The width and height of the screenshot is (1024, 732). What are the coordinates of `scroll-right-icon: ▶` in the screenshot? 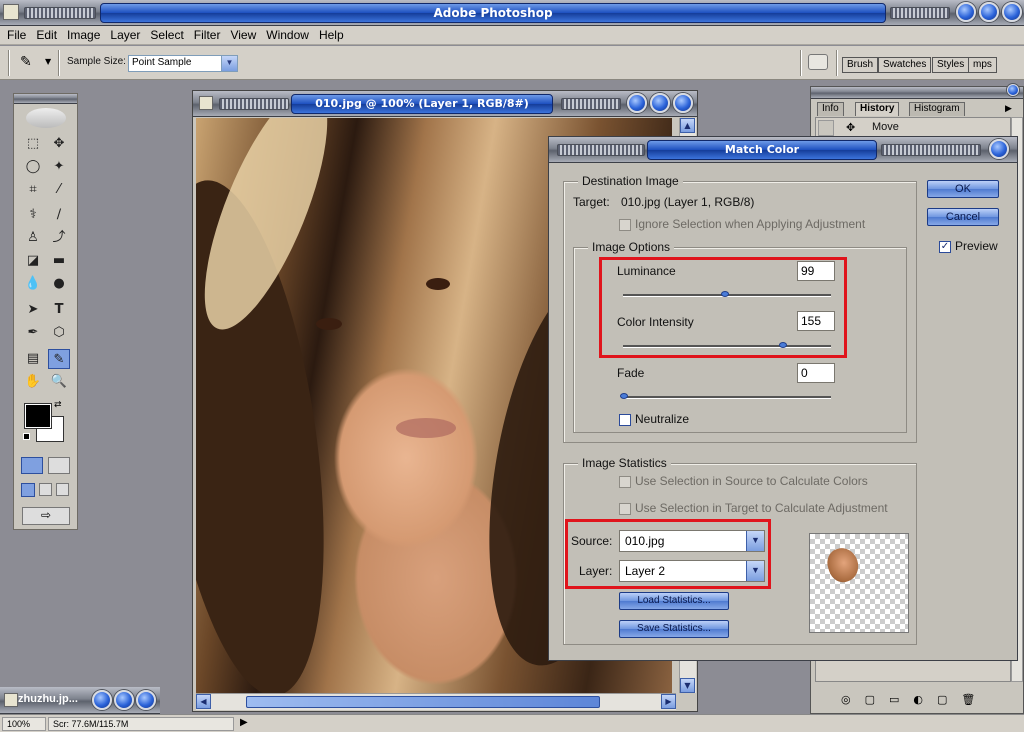 It's located at (668, 701).